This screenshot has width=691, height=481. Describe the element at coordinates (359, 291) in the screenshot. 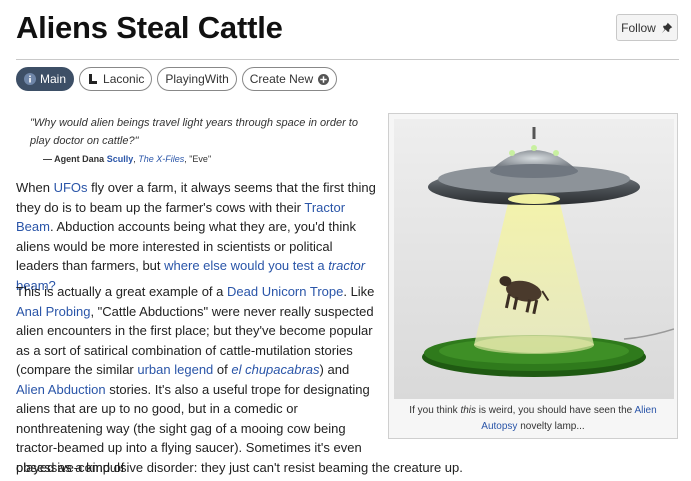

I see `p2-text-2: . Like` at that location.